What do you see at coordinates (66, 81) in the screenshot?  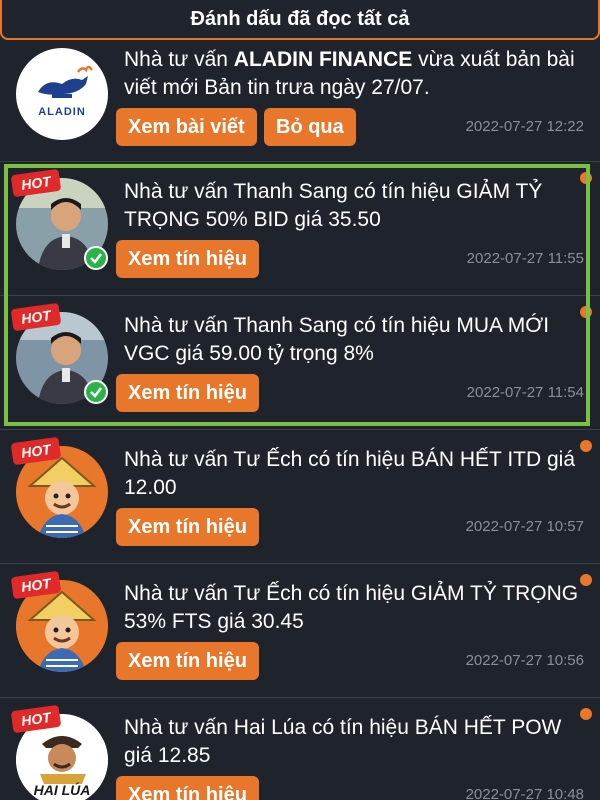 I see `lamp-icon` at bounding box center [66, 81].